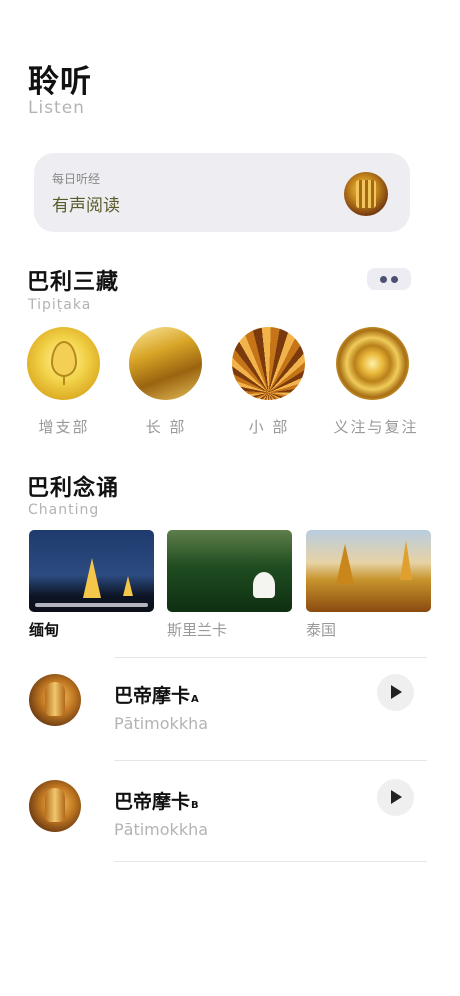 Image resolution: width=460 pixels, height=996 pixels. What do you see at coordinates (230, 709) in the screenshot?
I see `track-row: 巴帝摩卡A Pātimokkha` at bounding box center [230, 709].